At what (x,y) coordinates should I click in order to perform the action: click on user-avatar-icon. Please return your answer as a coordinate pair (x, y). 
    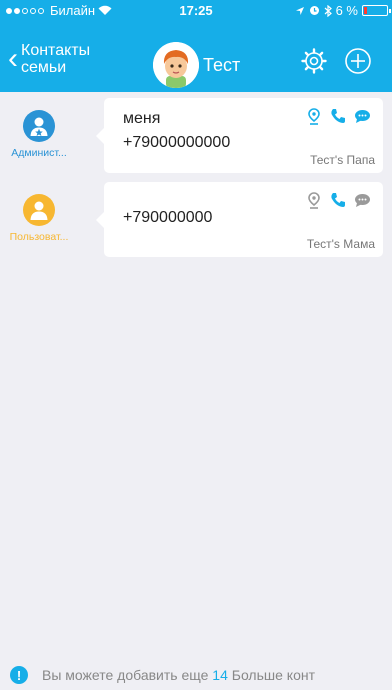
    Looking at the image, I should click on (39, 210).